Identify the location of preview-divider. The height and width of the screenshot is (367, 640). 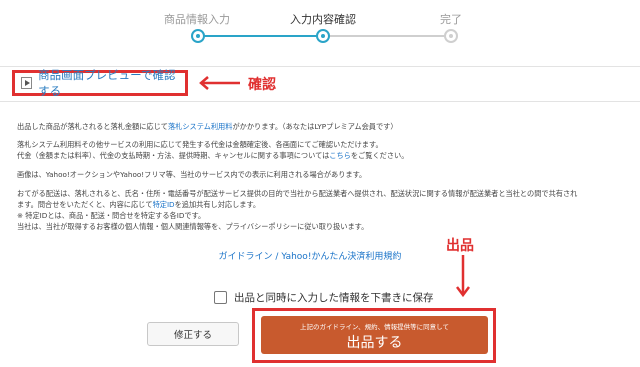
(320, 101).